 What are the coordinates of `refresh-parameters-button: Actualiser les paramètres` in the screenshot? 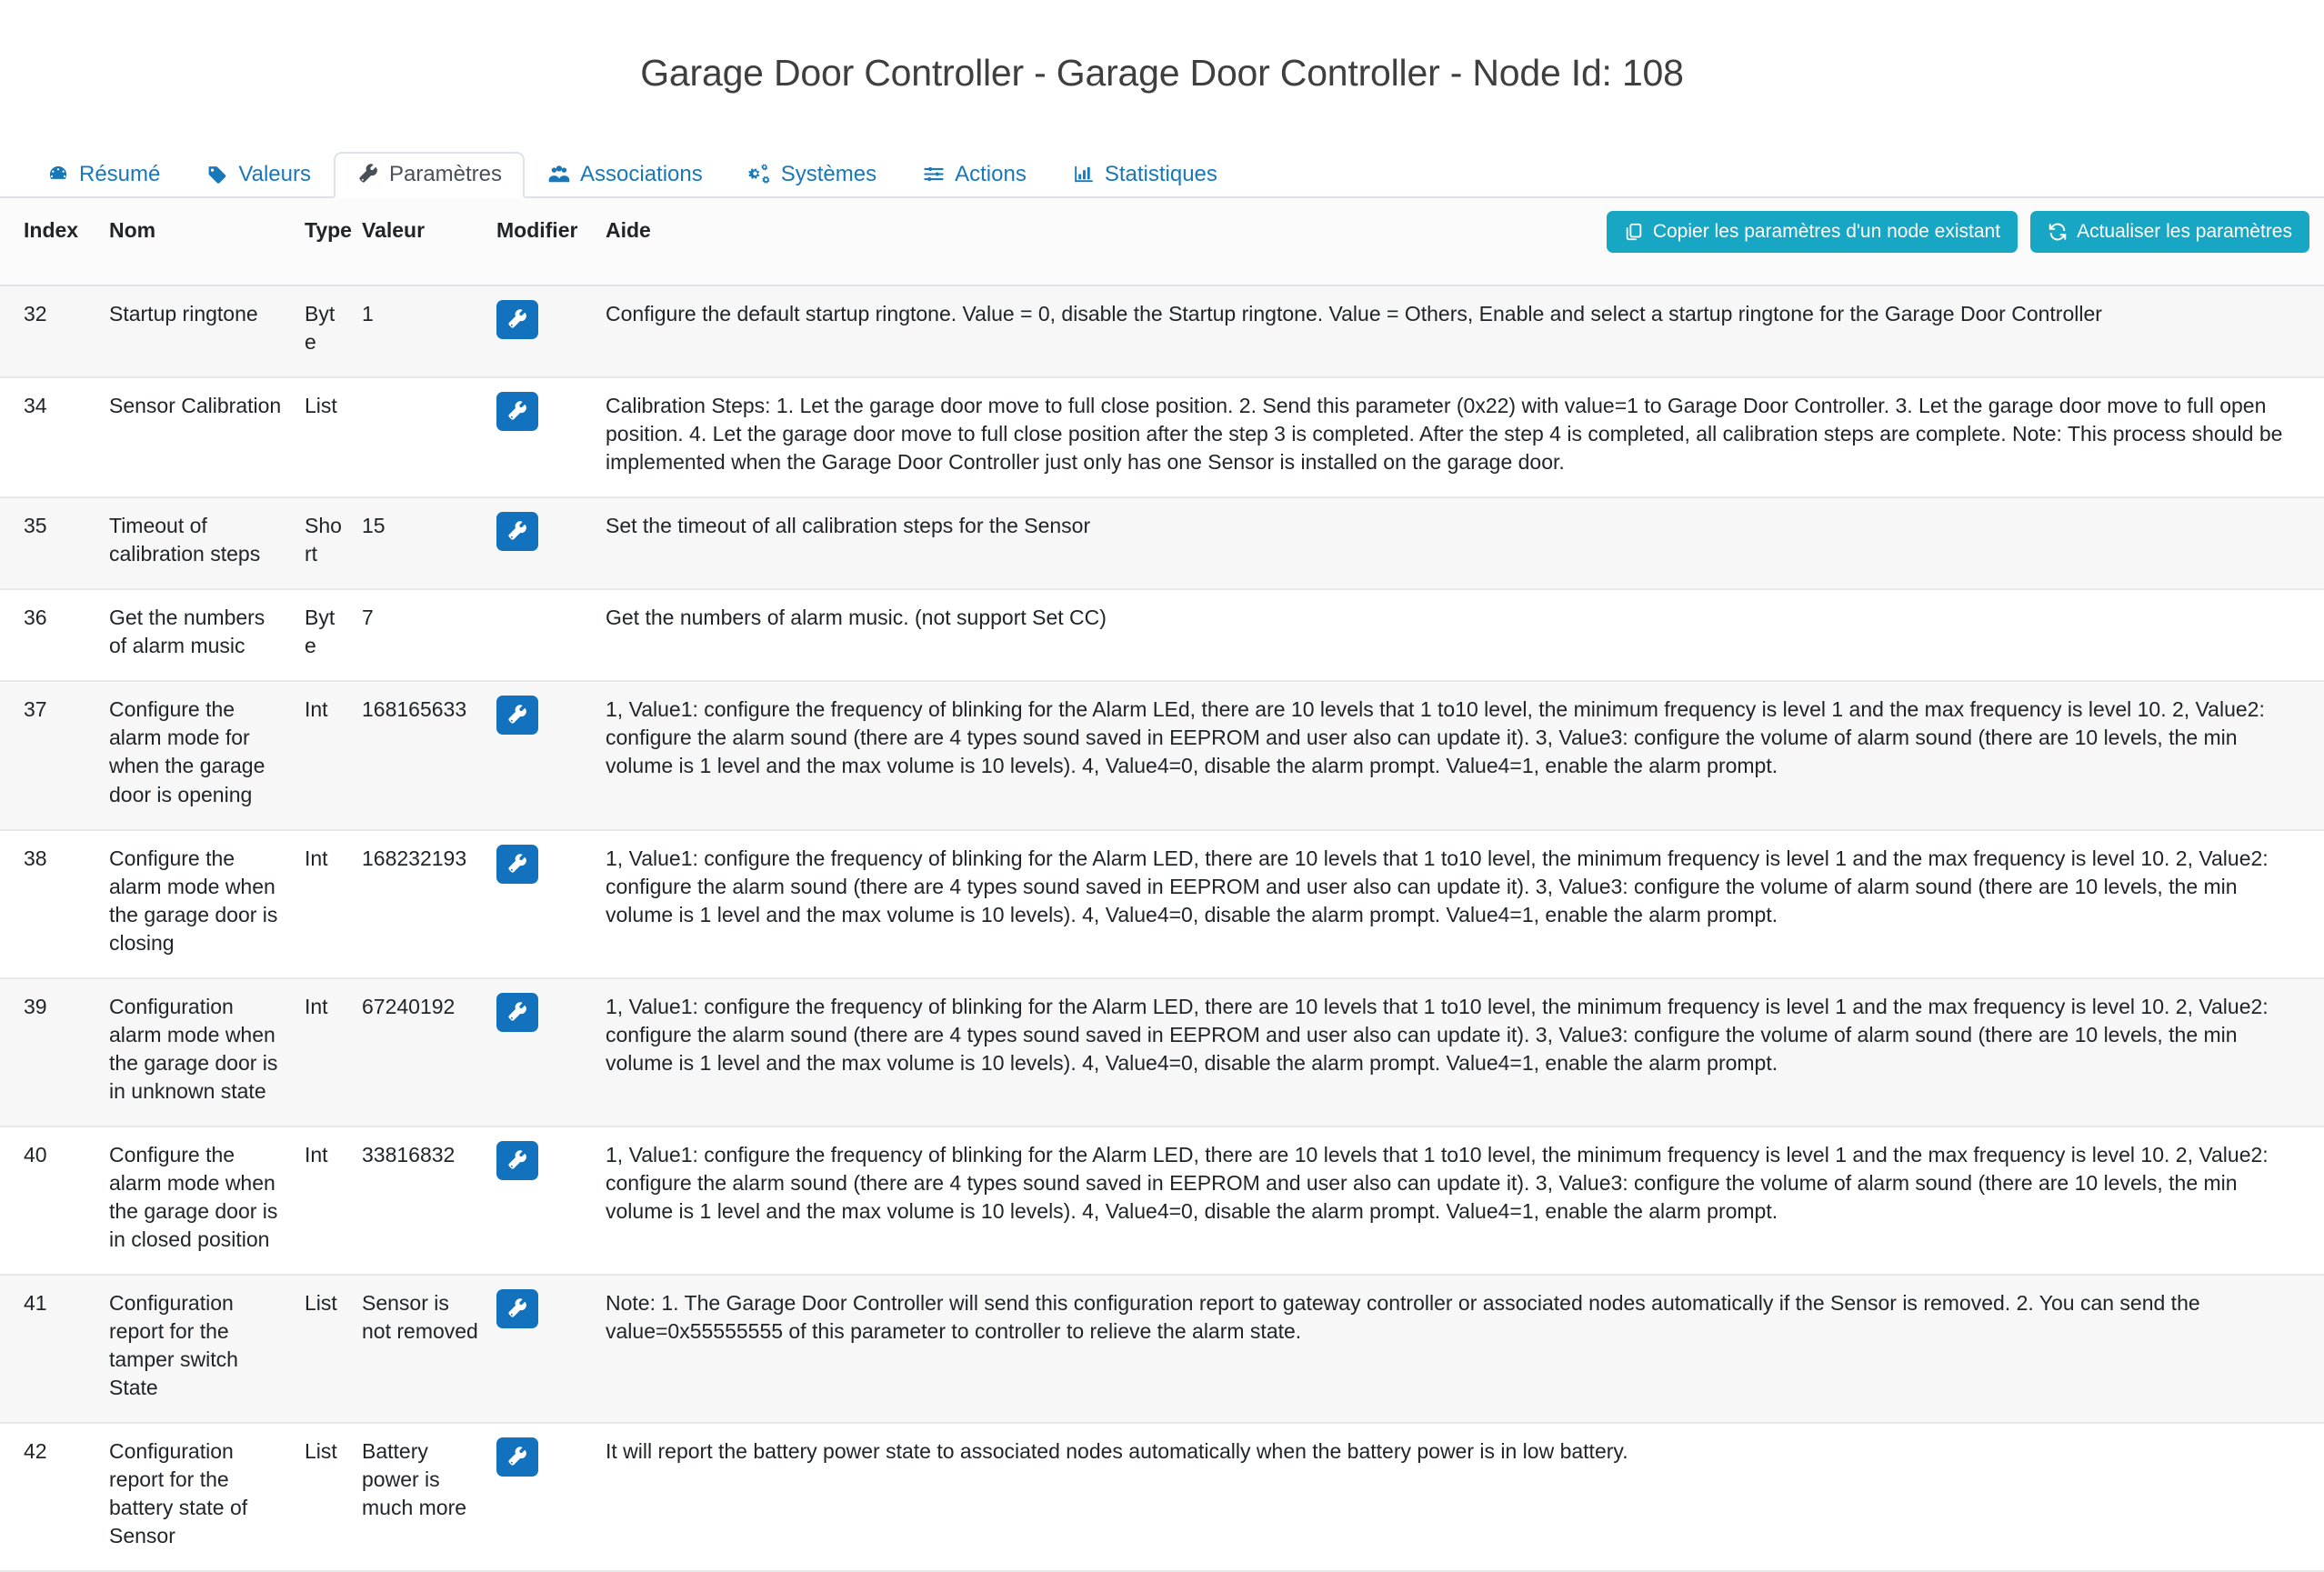 It's located at (2169, 231).